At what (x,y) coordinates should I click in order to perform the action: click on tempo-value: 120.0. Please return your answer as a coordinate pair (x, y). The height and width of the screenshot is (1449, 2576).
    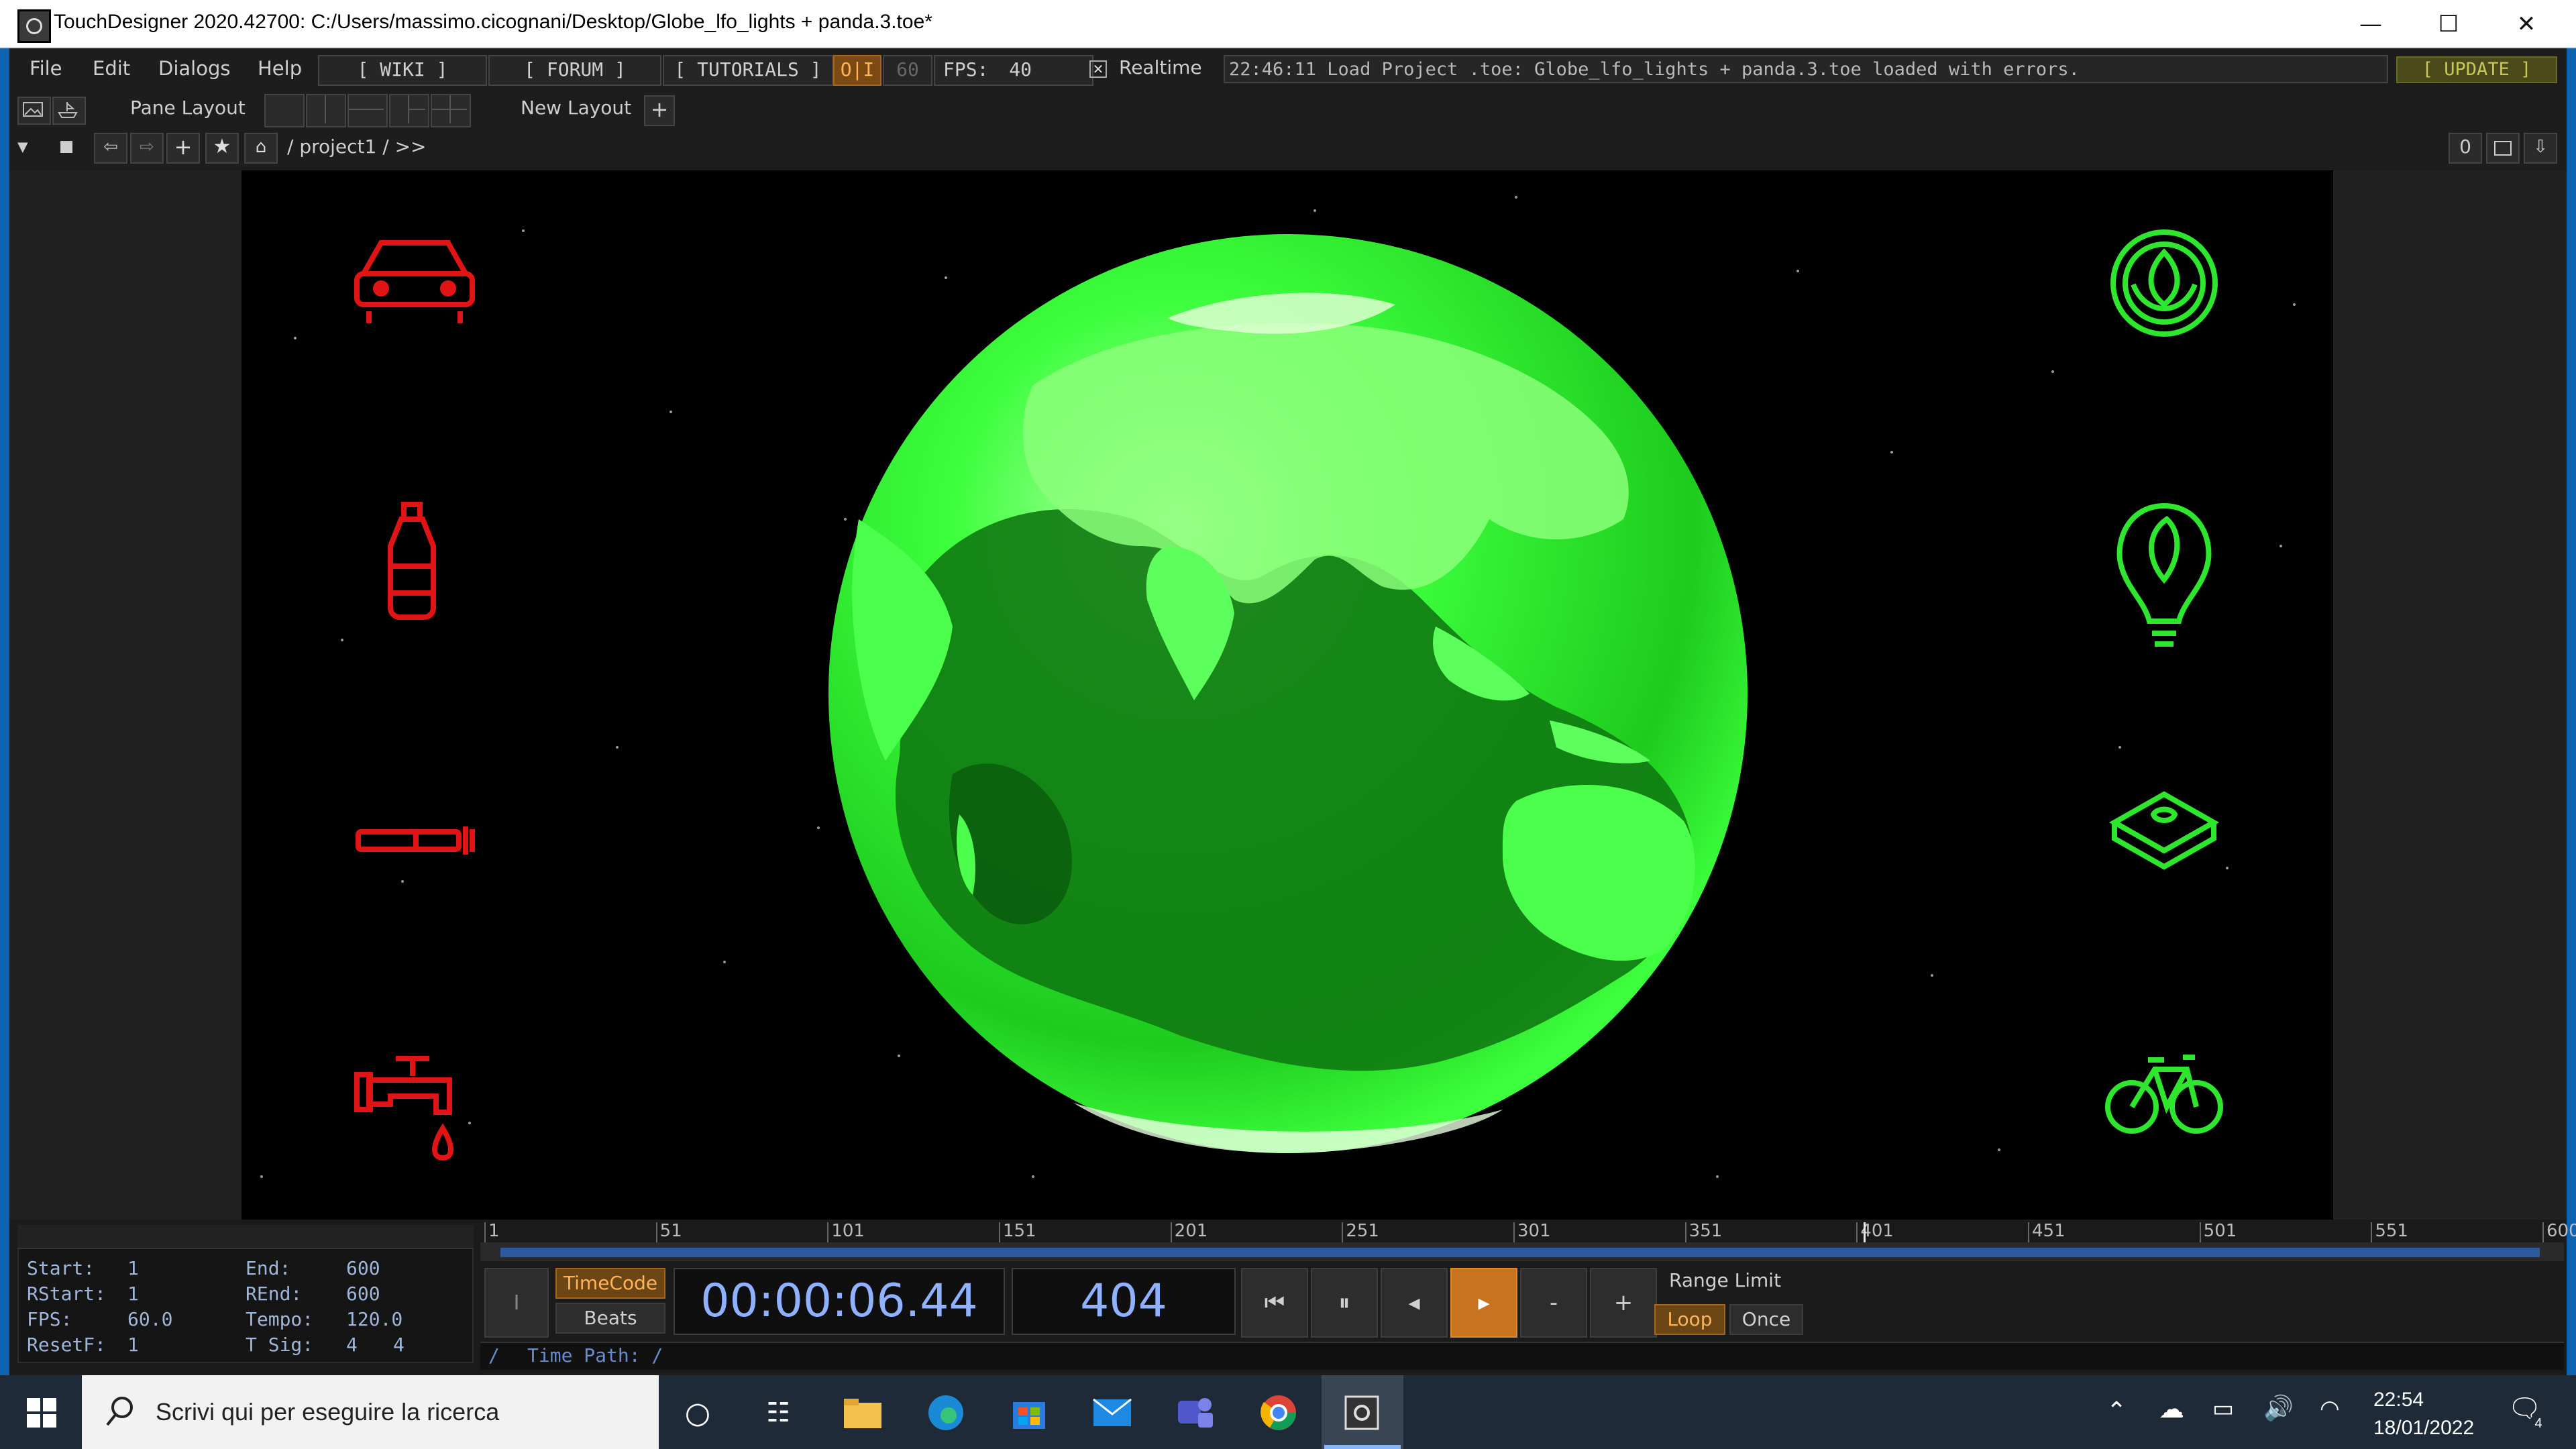
    Looking at the image, I should click on (374, 1319).